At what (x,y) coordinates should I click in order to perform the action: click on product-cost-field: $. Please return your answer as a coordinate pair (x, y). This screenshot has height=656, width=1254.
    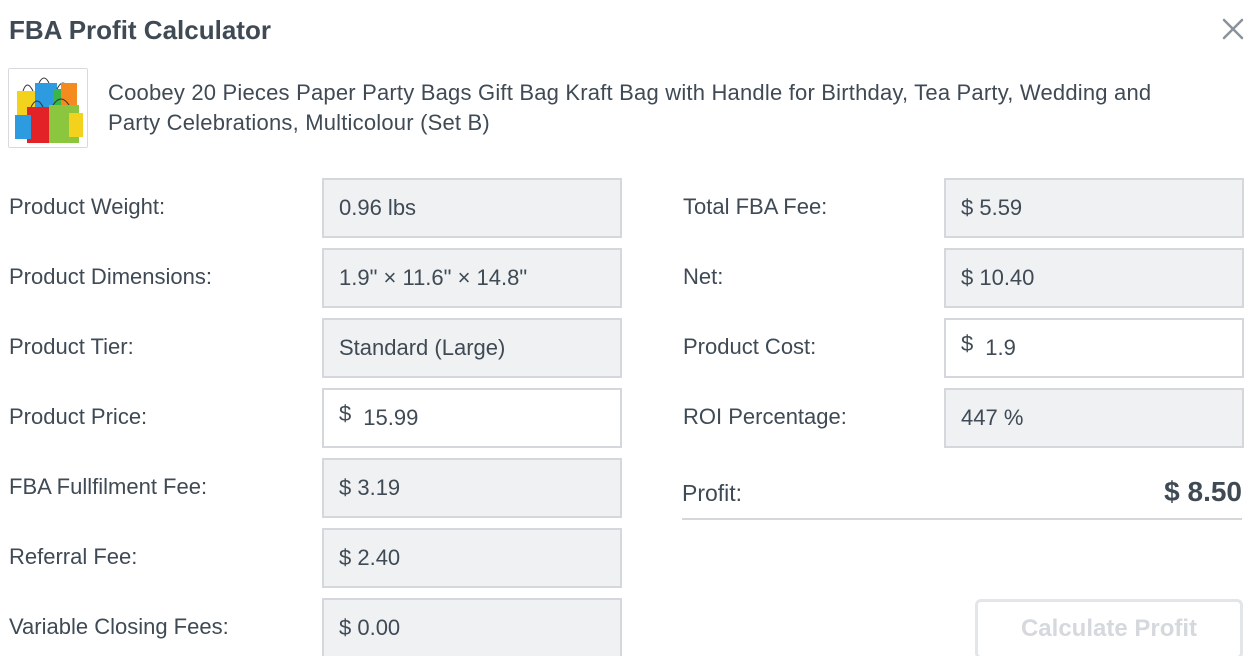
    Looking at the image, I should click on (1094, 348).